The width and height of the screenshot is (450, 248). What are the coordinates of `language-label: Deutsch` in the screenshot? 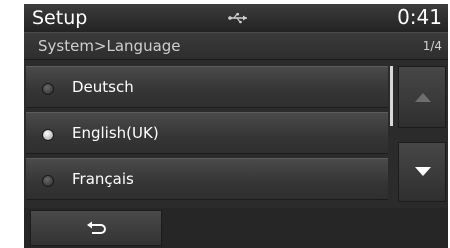 It's located at (103, 87).